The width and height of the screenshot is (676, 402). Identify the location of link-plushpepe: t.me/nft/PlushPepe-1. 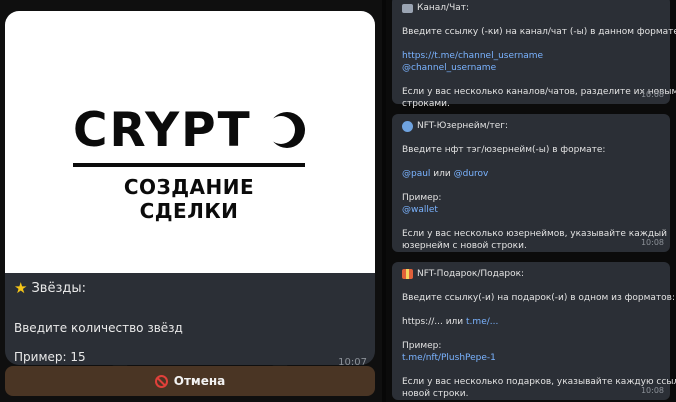
(531, 358).